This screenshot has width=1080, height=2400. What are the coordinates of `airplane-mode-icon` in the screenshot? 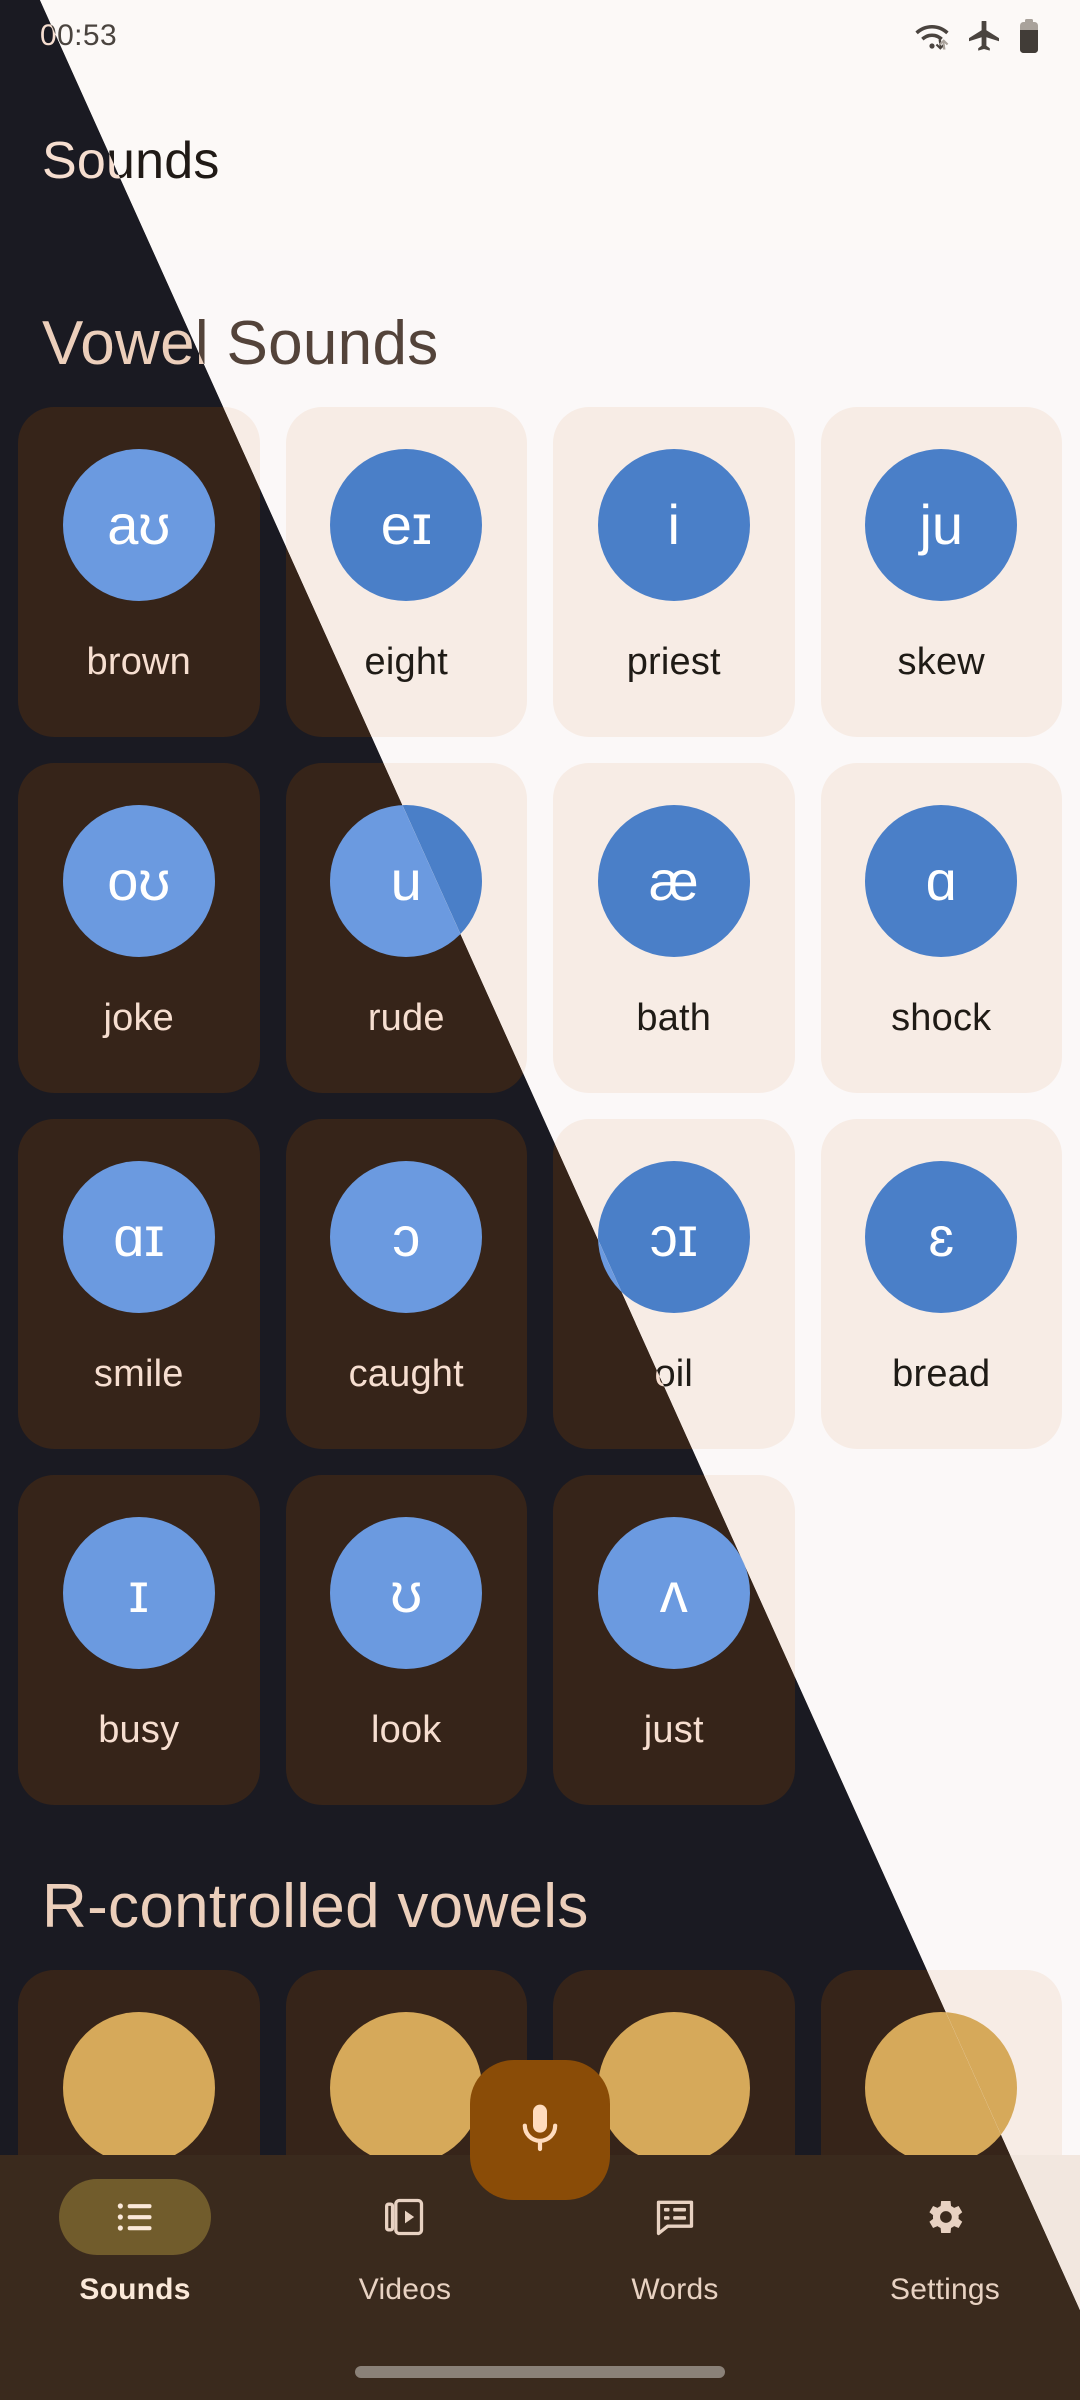 It's located at (984, 36).